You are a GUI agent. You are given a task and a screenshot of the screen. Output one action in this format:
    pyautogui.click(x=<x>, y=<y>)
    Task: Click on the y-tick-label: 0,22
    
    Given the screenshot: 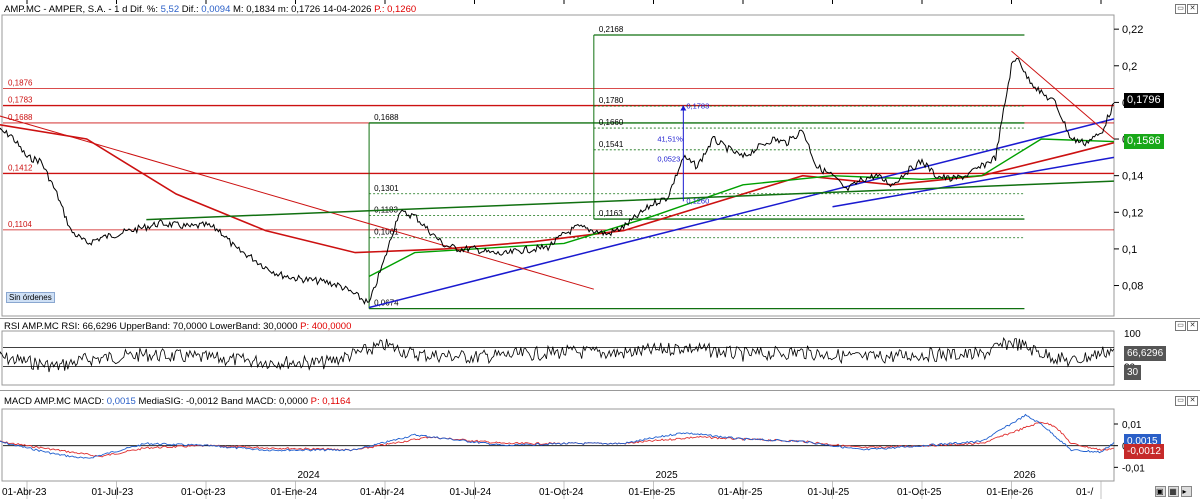 What is the action you would take?
    pyautogui.click(x=1132, y=30)
    